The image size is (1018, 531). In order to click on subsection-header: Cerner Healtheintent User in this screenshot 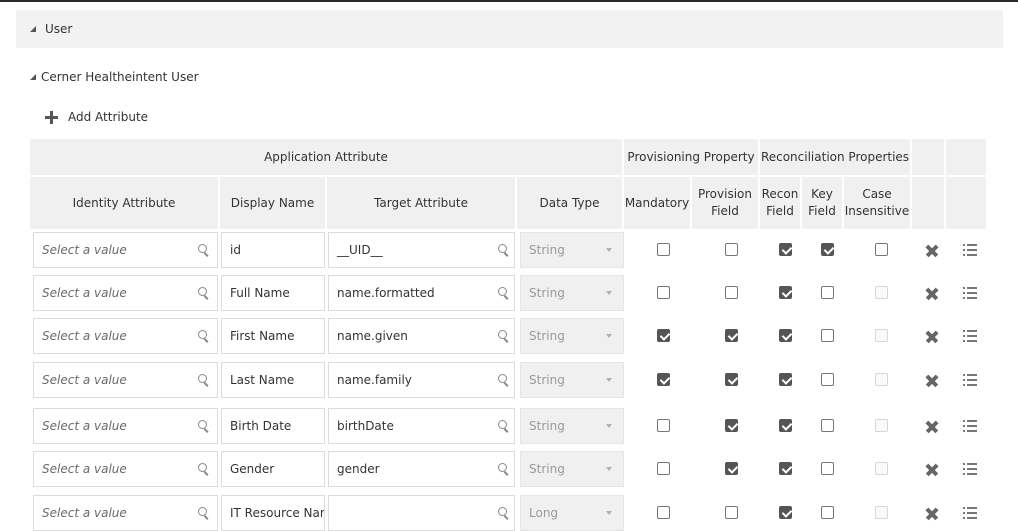, I will do `click(114, 77)`.